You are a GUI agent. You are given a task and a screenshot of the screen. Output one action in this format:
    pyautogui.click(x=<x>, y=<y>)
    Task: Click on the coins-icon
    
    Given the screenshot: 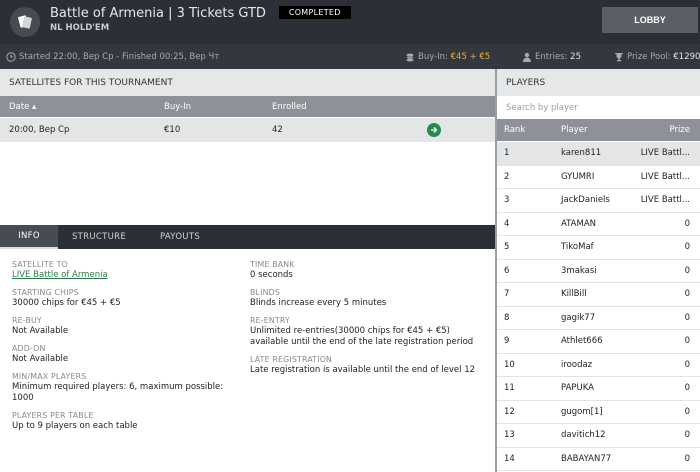 What is the action you would take?
    pyautogui.click(x=410, y=57)
    